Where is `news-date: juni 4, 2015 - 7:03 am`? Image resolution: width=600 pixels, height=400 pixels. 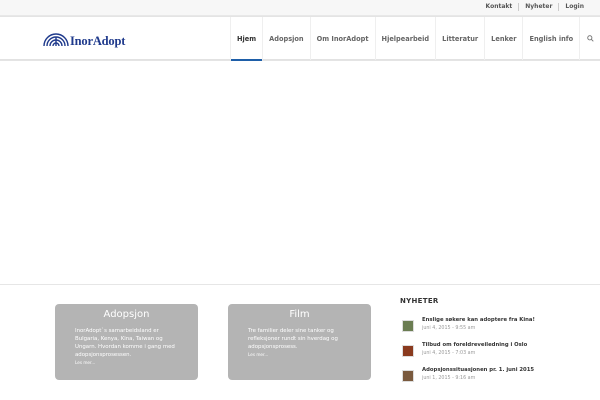
news-date: juni 4, 2015 - 7:03 am is located at coordinates (449, 353).